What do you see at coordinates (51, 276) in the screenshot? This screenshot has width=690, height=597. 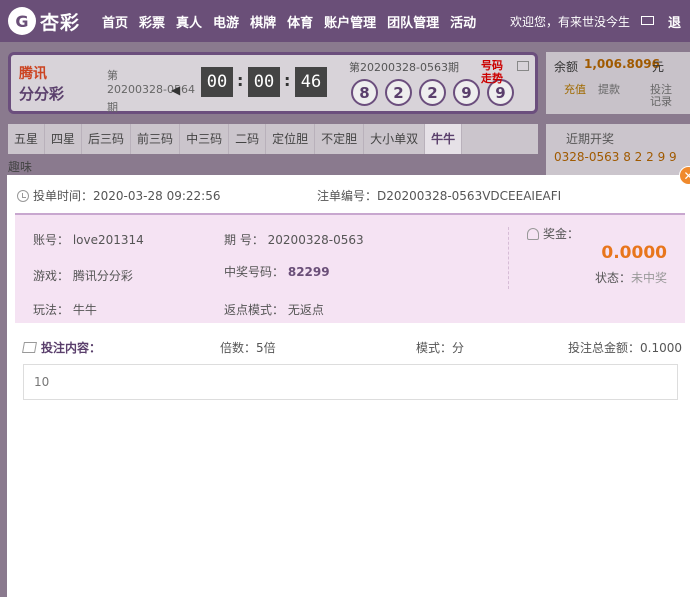 I see `game-label: 游戏：` at bounding box center [51, 276].